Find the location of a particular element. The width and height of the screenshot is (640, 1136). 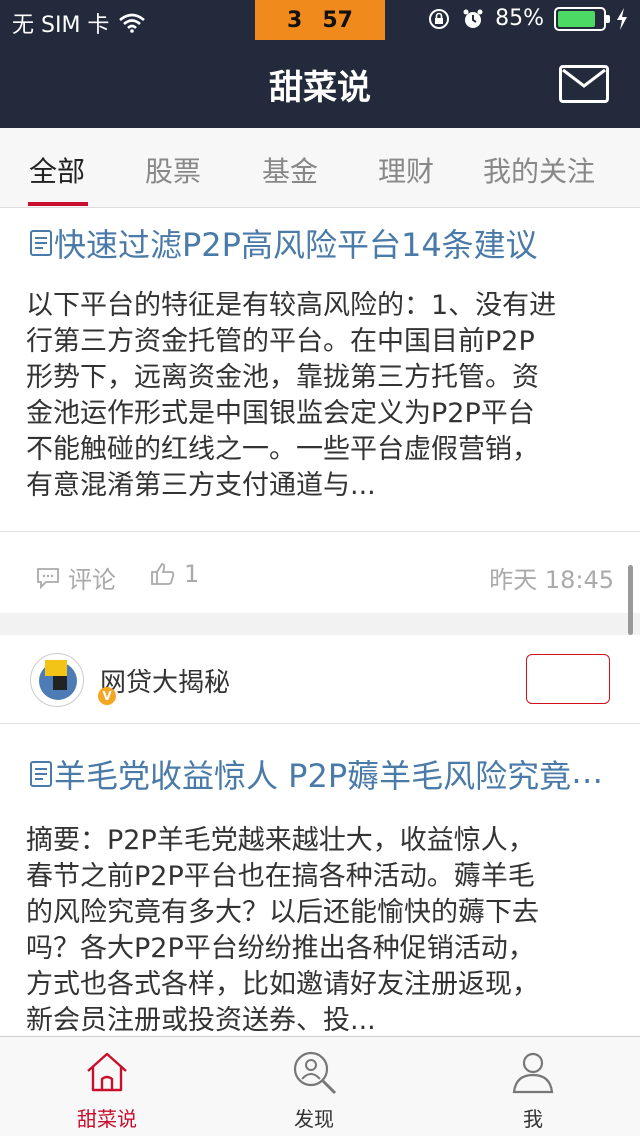

call-timer: 3 57 is located at coordinates (320, 20).